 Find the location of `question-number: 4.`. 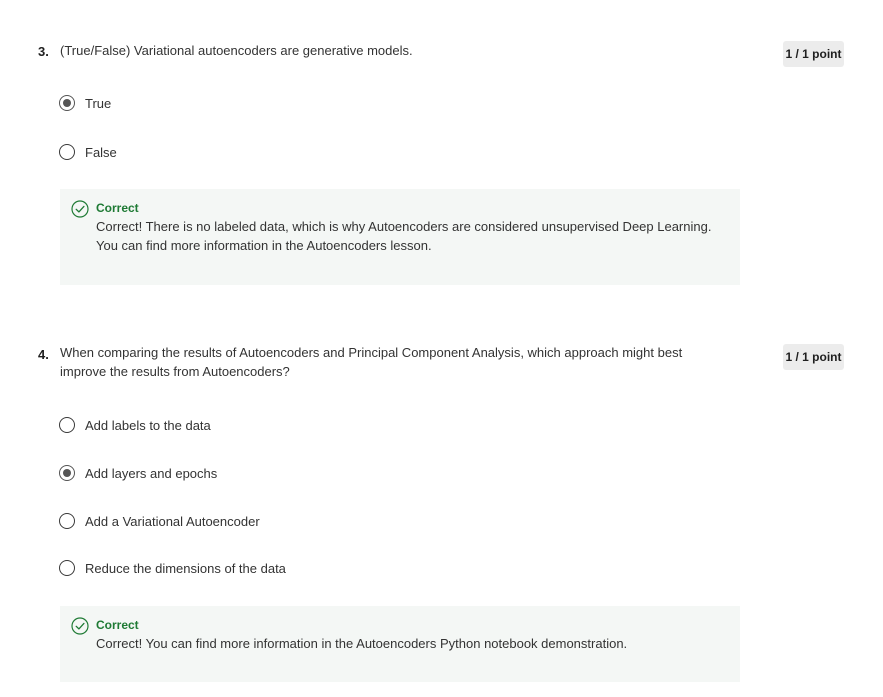

question-number: 4. is located at coordinates (43, 354).